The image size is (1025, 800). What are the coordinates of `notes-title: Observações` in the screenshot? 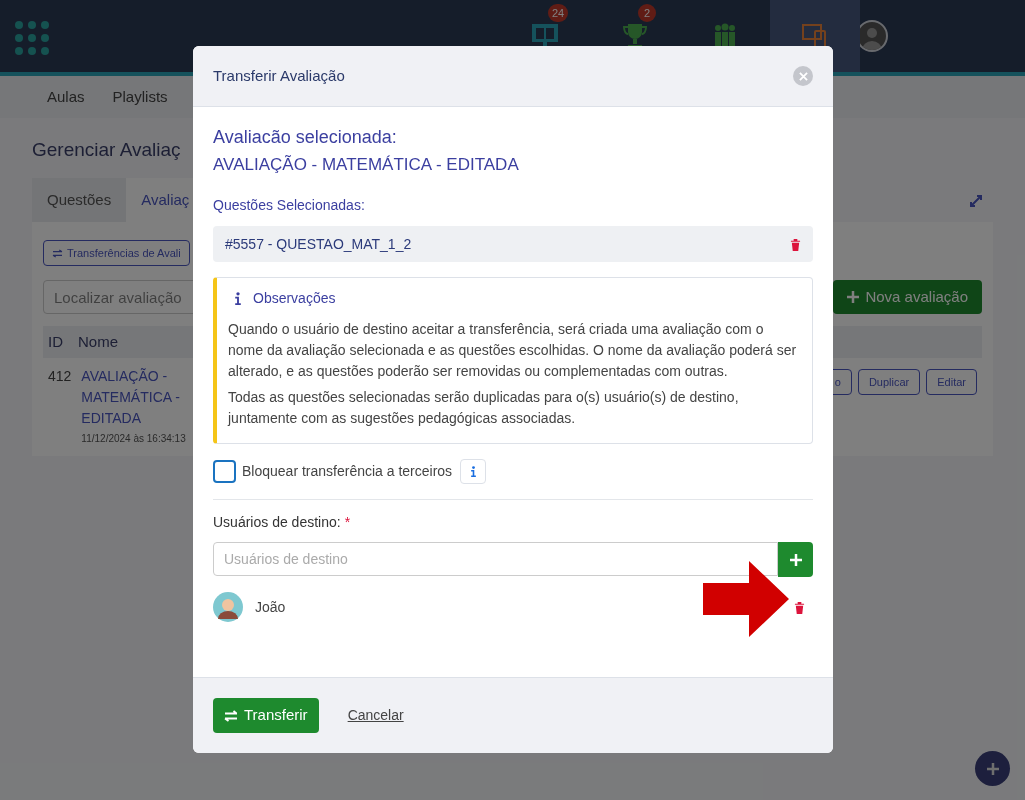 It's located at (294, 298).